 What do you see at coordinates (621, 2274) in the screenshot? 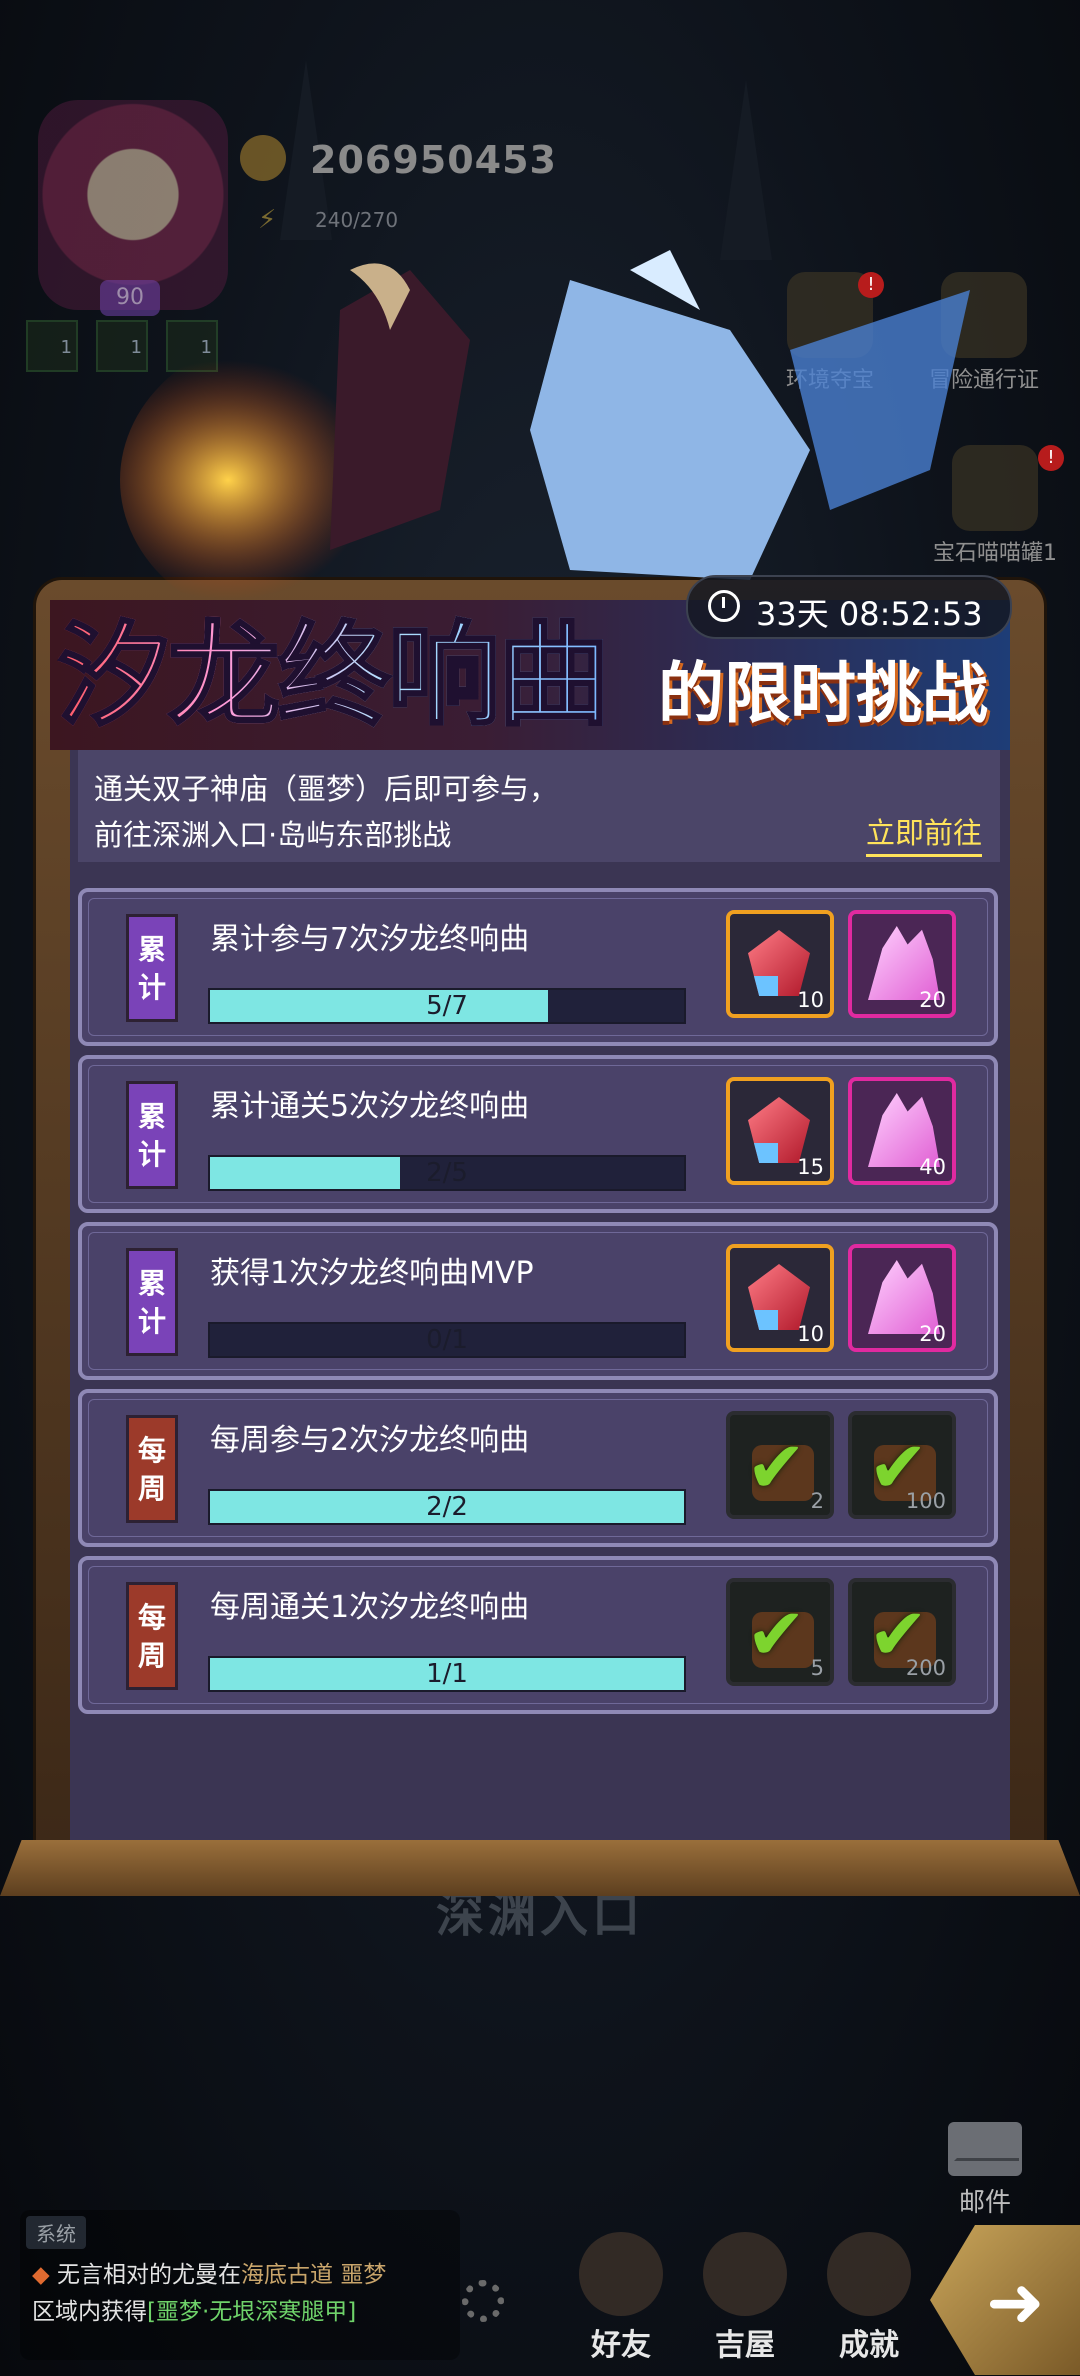
I see `friends-icon` at bounding box center [621, 2274].